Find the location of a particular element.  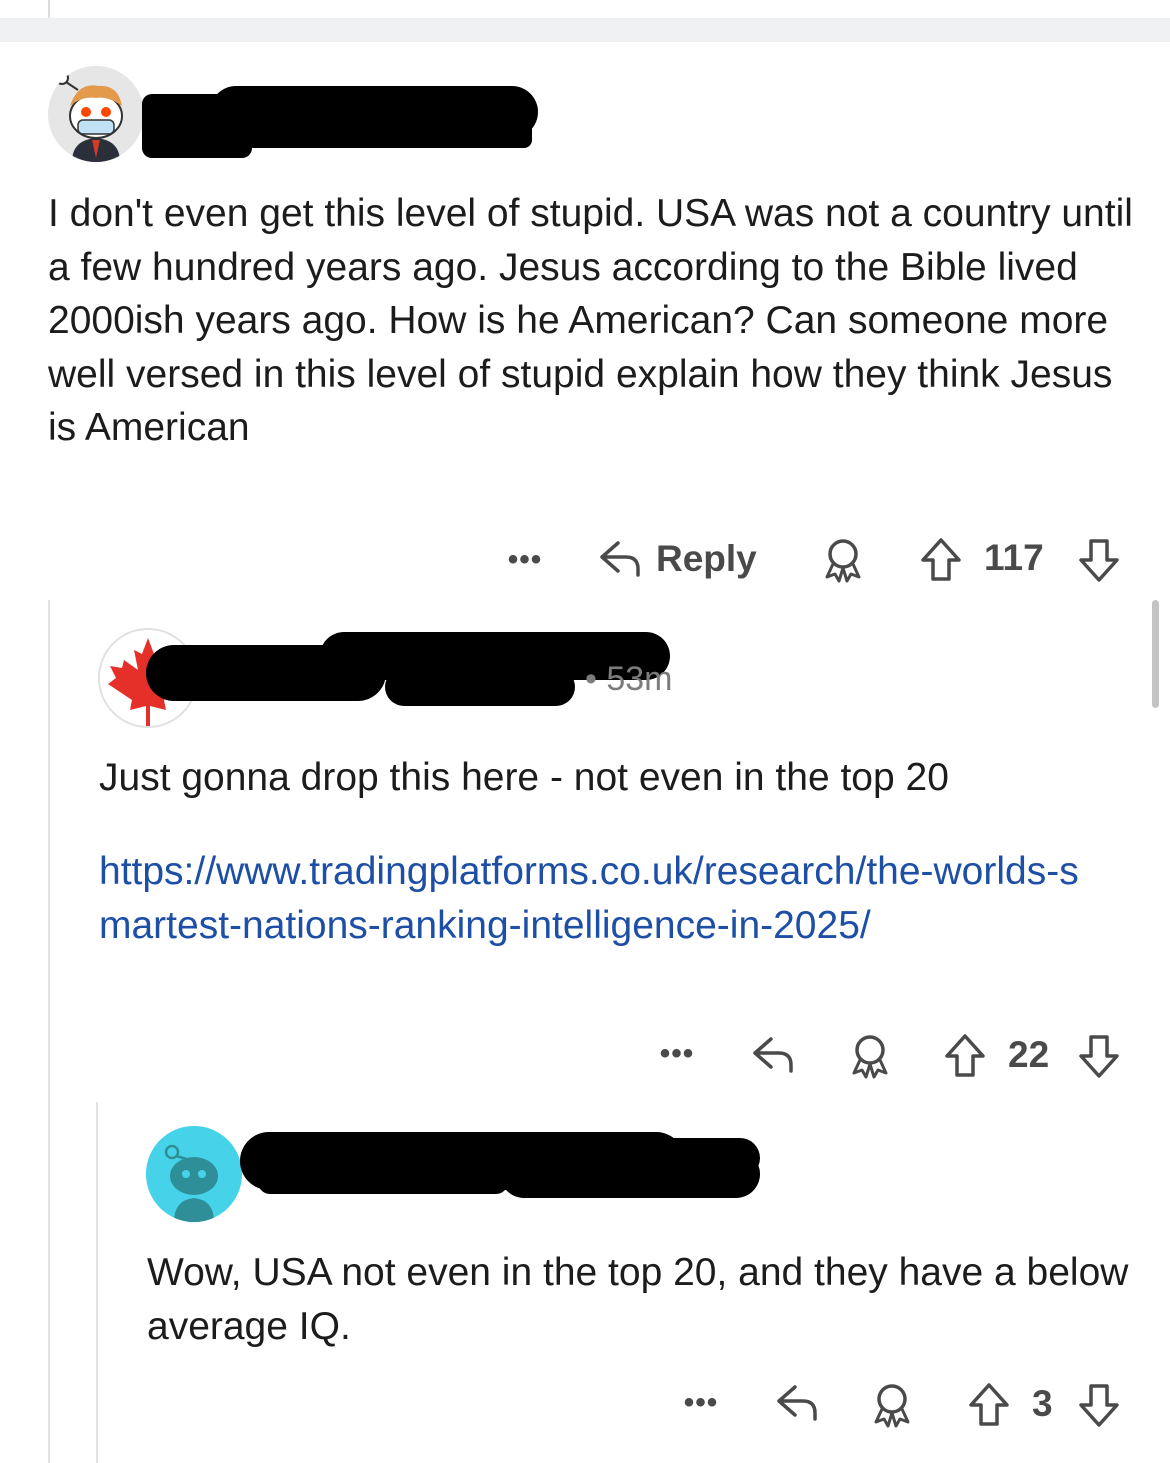

vote-score: 3 is located at coordinates (1042, 1403).